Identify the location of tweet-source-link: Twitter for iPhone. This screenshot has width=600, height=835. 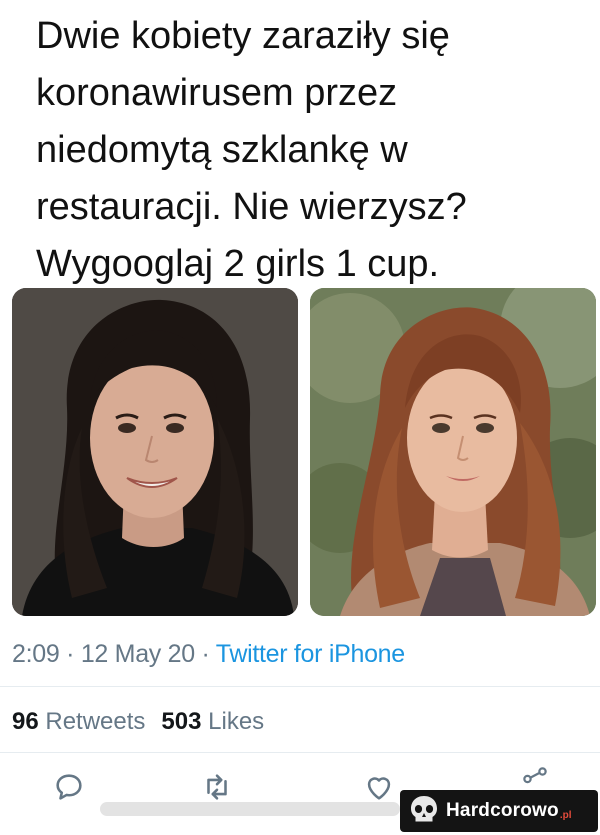
(310, 654).